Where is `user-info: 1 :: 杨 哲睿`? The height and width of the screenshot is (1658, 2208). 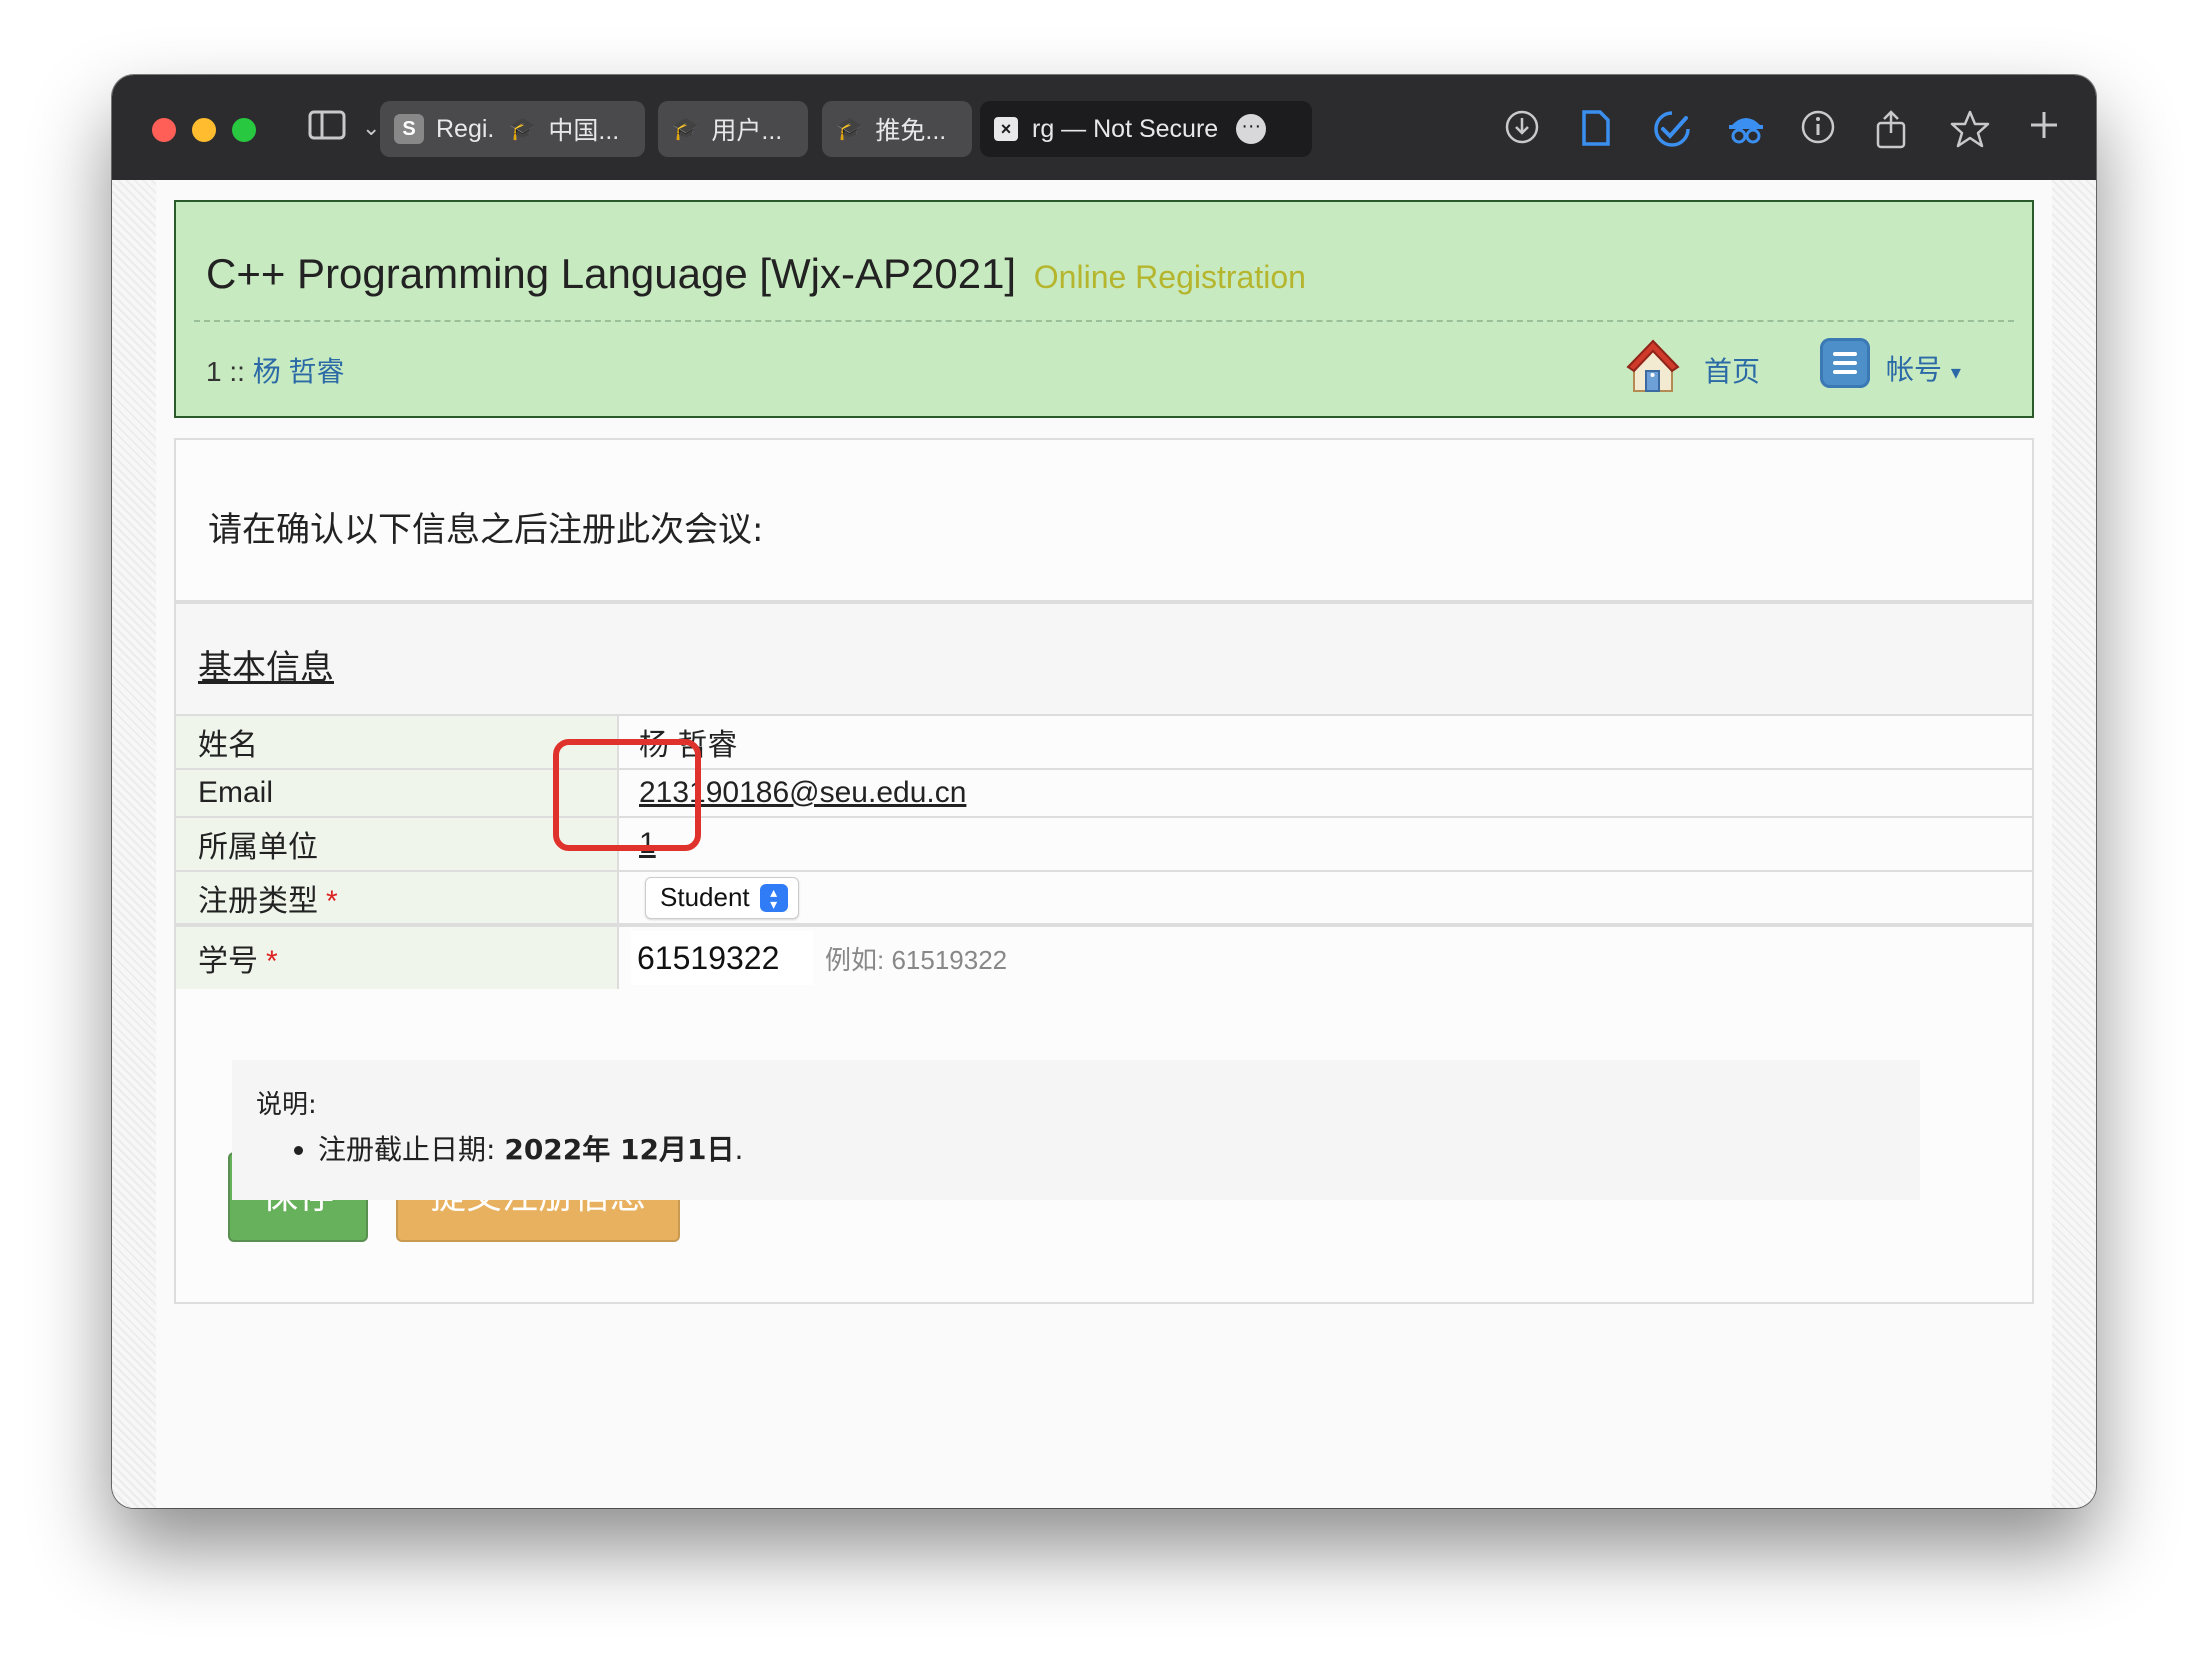 user-info: 1 :: 杨 哲睿 is located at coordinates (275, 370).